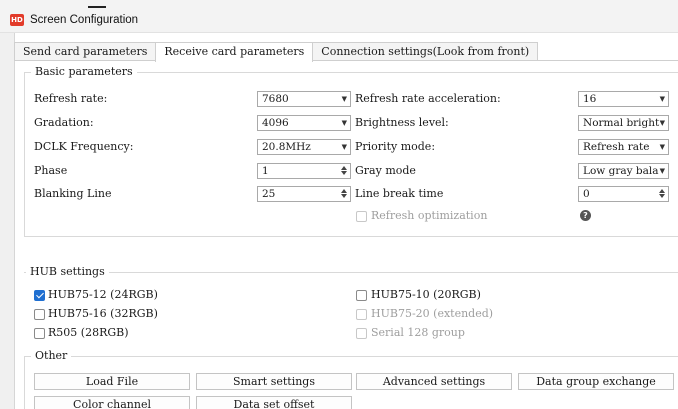 The image size is (678, 409). Describe the element at coordinates (385, 170) in the screenshot. I see `gray-mode-label: Gray mode` at that location.